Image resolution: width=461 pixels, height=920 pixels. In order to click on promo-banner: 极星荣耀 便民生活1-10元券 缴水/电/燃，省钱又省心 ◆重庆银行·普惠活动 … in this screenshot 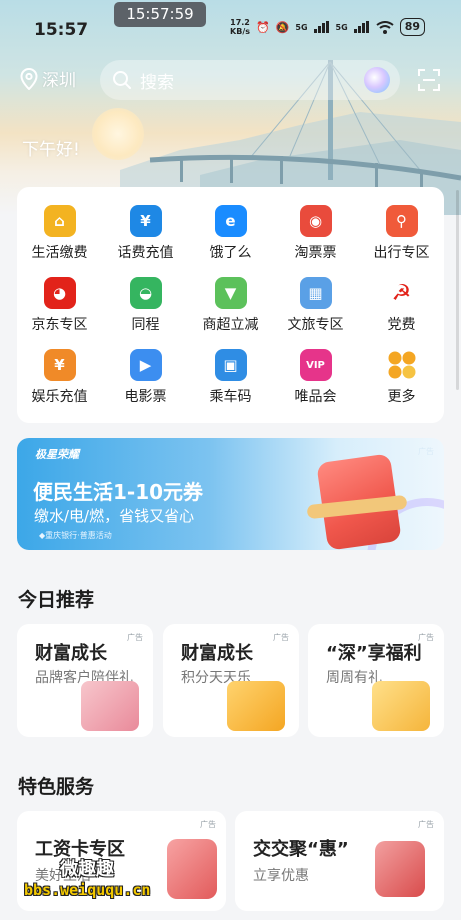, I will do `click(230, 494)`.